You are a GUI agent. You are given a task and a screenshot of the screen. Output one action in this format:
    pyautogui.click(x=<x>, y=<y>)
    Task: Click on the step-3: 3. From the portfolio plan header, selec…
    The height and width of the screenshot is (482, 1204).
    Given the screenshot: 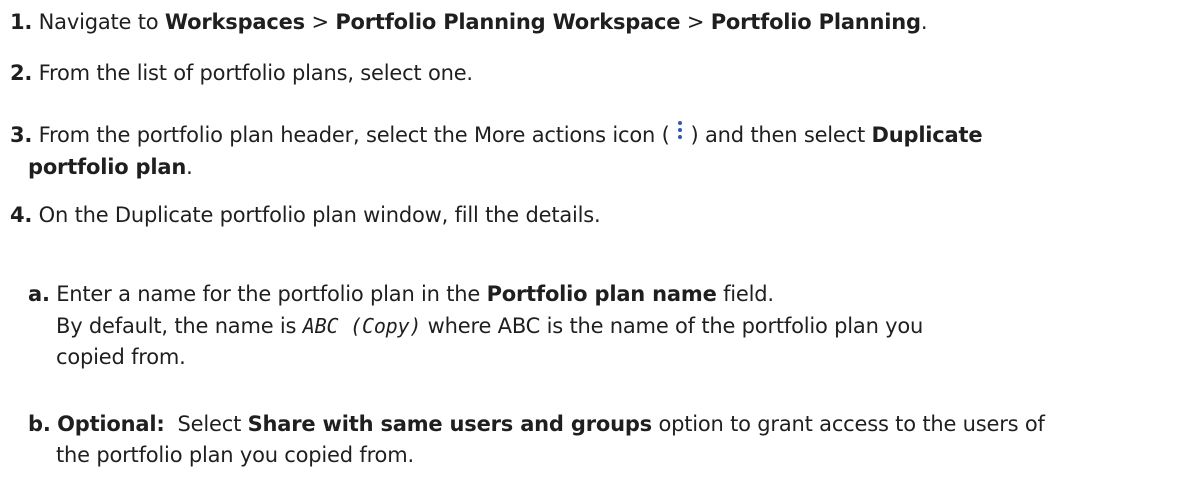 What is the action you would take?
    pyautogui.click(x=496, y=134)
    